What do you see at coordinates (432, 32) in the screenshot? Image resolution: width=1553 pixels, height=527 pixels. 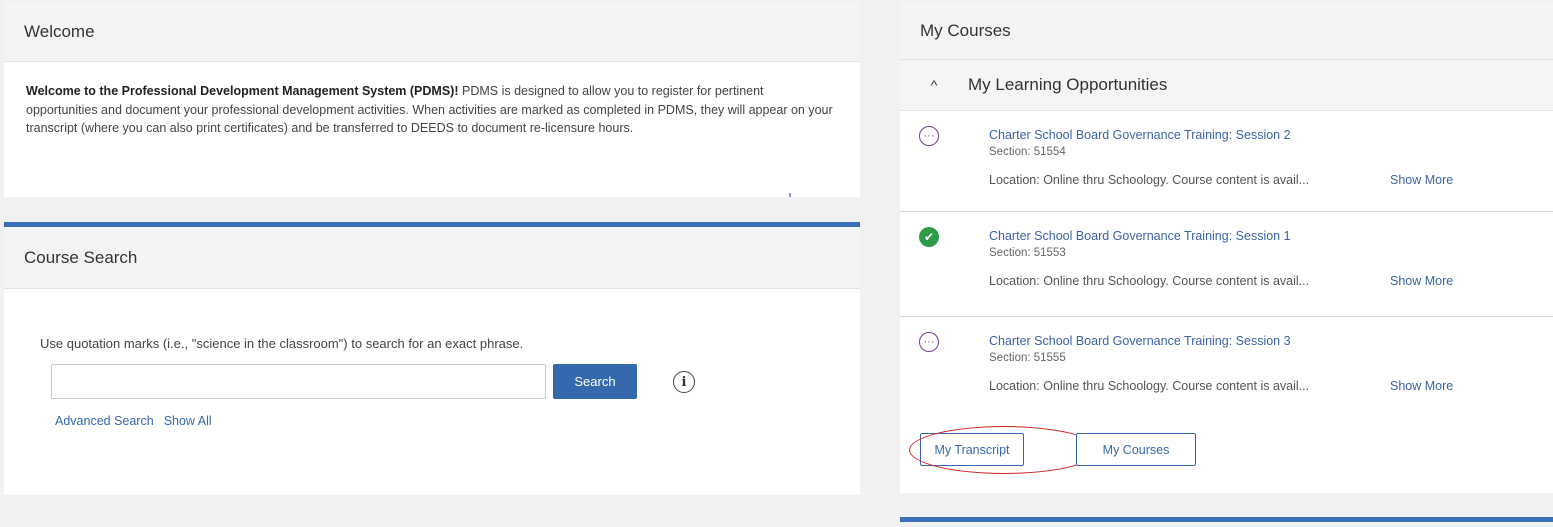 I see `welcome-header: Welcome` at bounding box center [432, 32].